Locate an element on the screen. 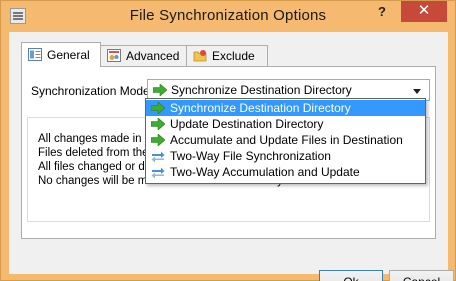 Image resolution: width=456 pixels, height=281 pixels. dropdown-option-update: Update Destination Directory is located at coordinates (285, 124).